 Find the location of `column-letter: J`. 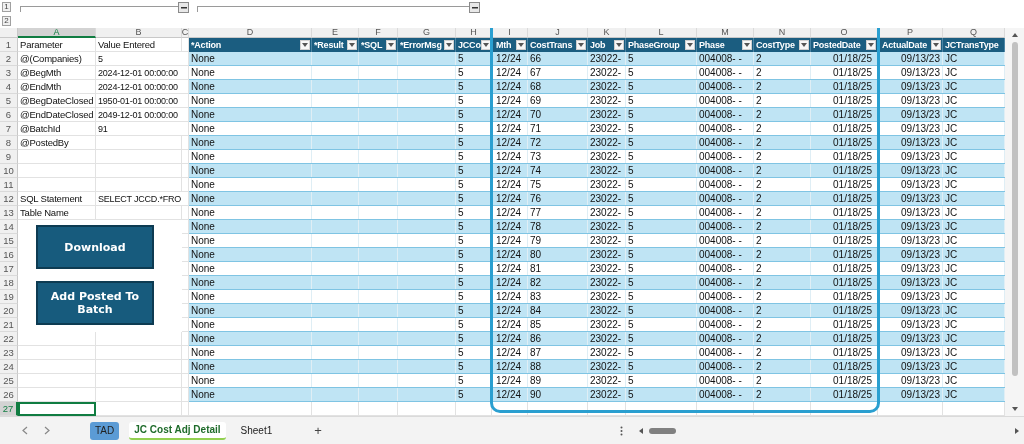

column-letter: J is located at coordinates (558, 33).